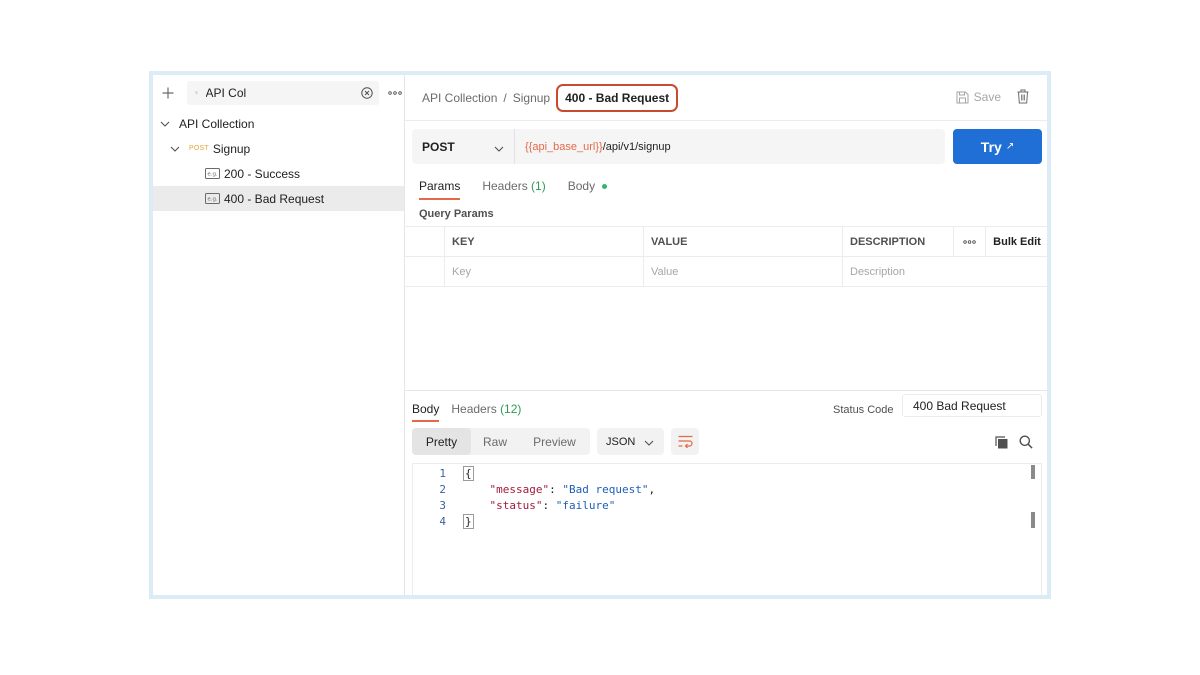 The image size is (1200, 675). I want to click on clear-icon, so click(366, 93).